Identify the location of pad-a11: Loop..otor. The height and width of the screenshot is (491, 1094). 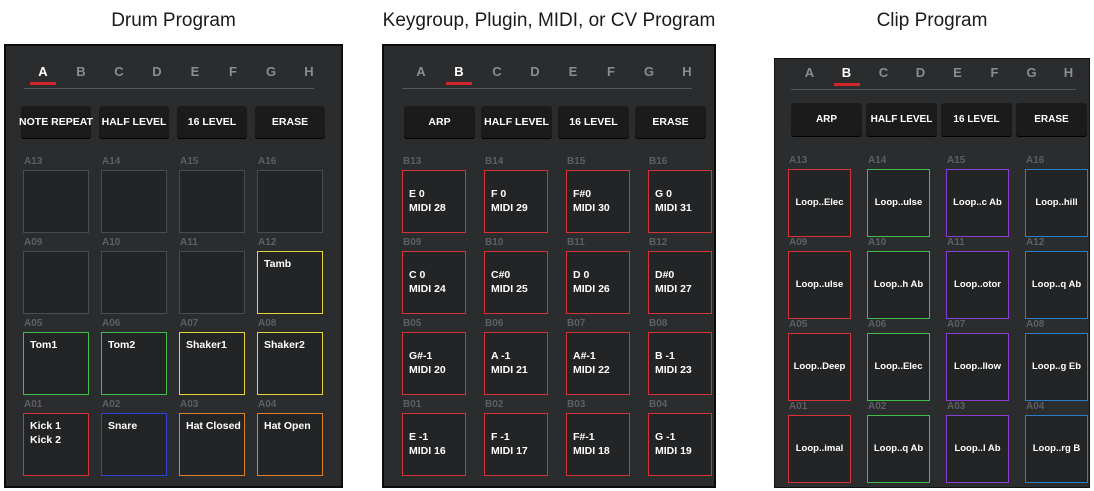
(977, 285).